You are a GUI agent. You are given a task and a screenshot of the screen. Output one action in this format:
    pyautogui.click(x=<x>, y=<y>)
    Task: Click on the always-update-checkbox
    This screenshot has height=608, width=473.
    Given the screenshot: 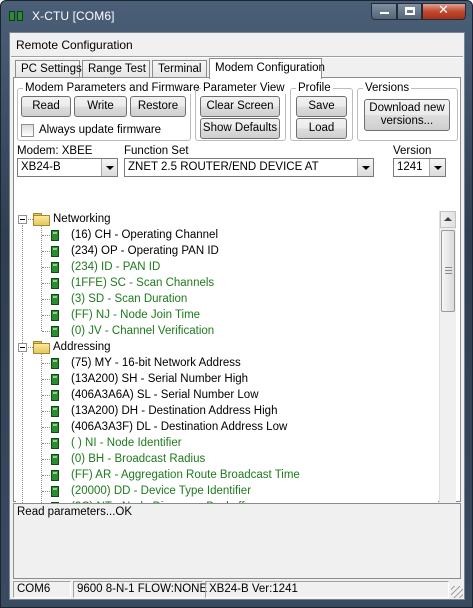 What is the action you would take?
    pyautogui.click(x=27, y=130)
    